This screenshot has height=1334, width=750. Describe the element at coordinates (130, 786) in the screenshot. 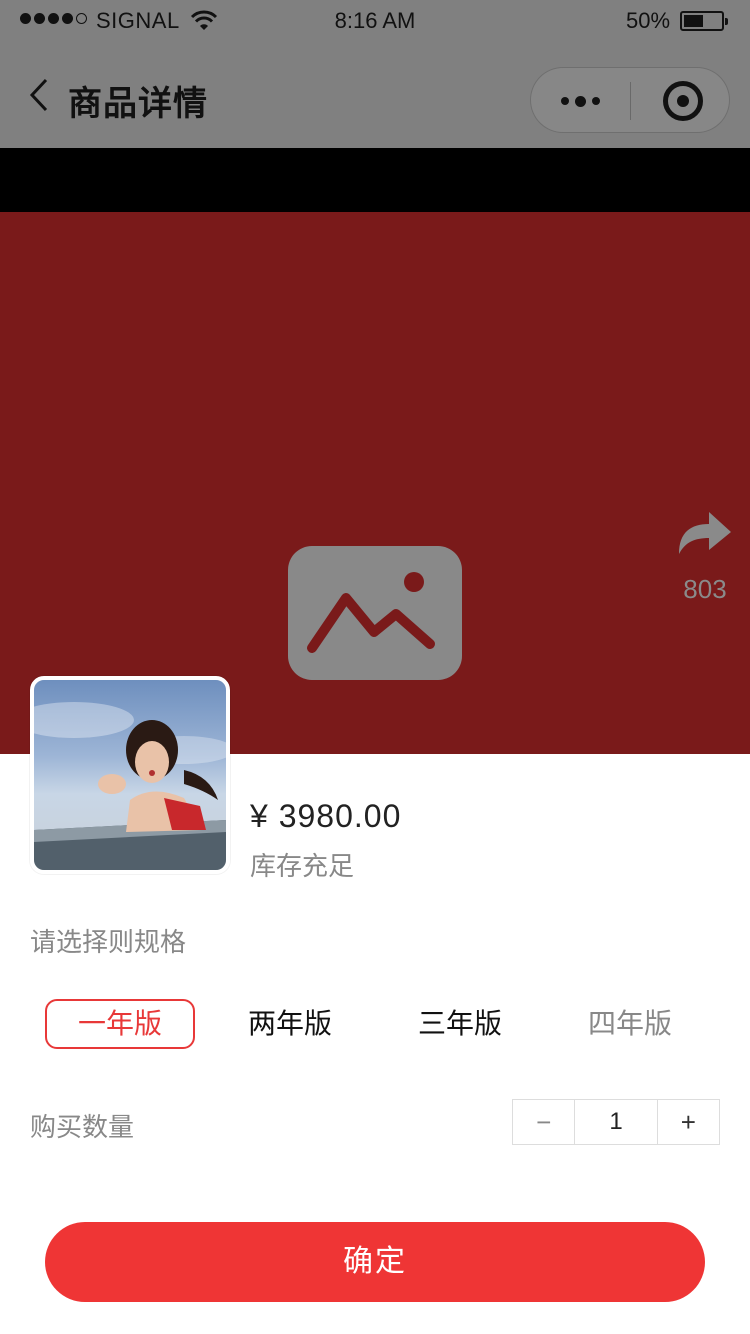

I see `product-photo` at that location.